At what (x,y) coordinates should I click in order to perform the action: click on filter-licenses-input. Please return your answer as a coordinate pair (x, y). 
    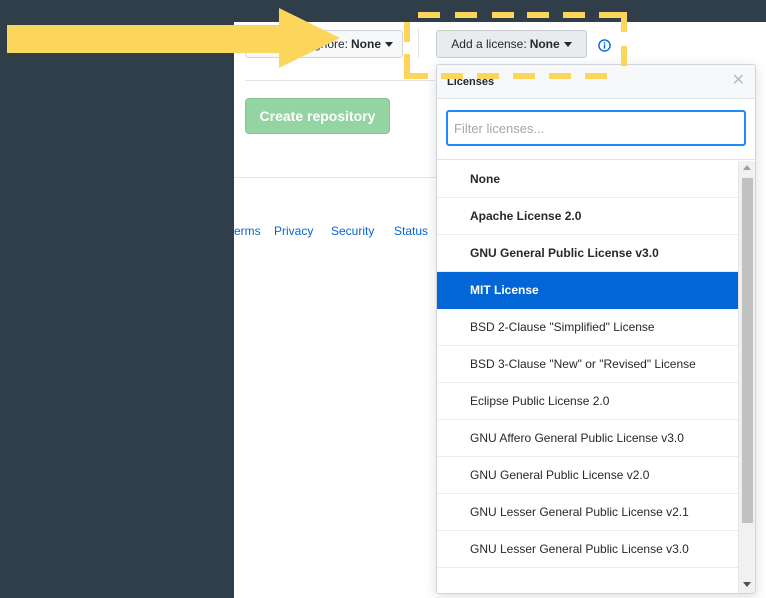
    Looking at the image, I should click on (596, 128).